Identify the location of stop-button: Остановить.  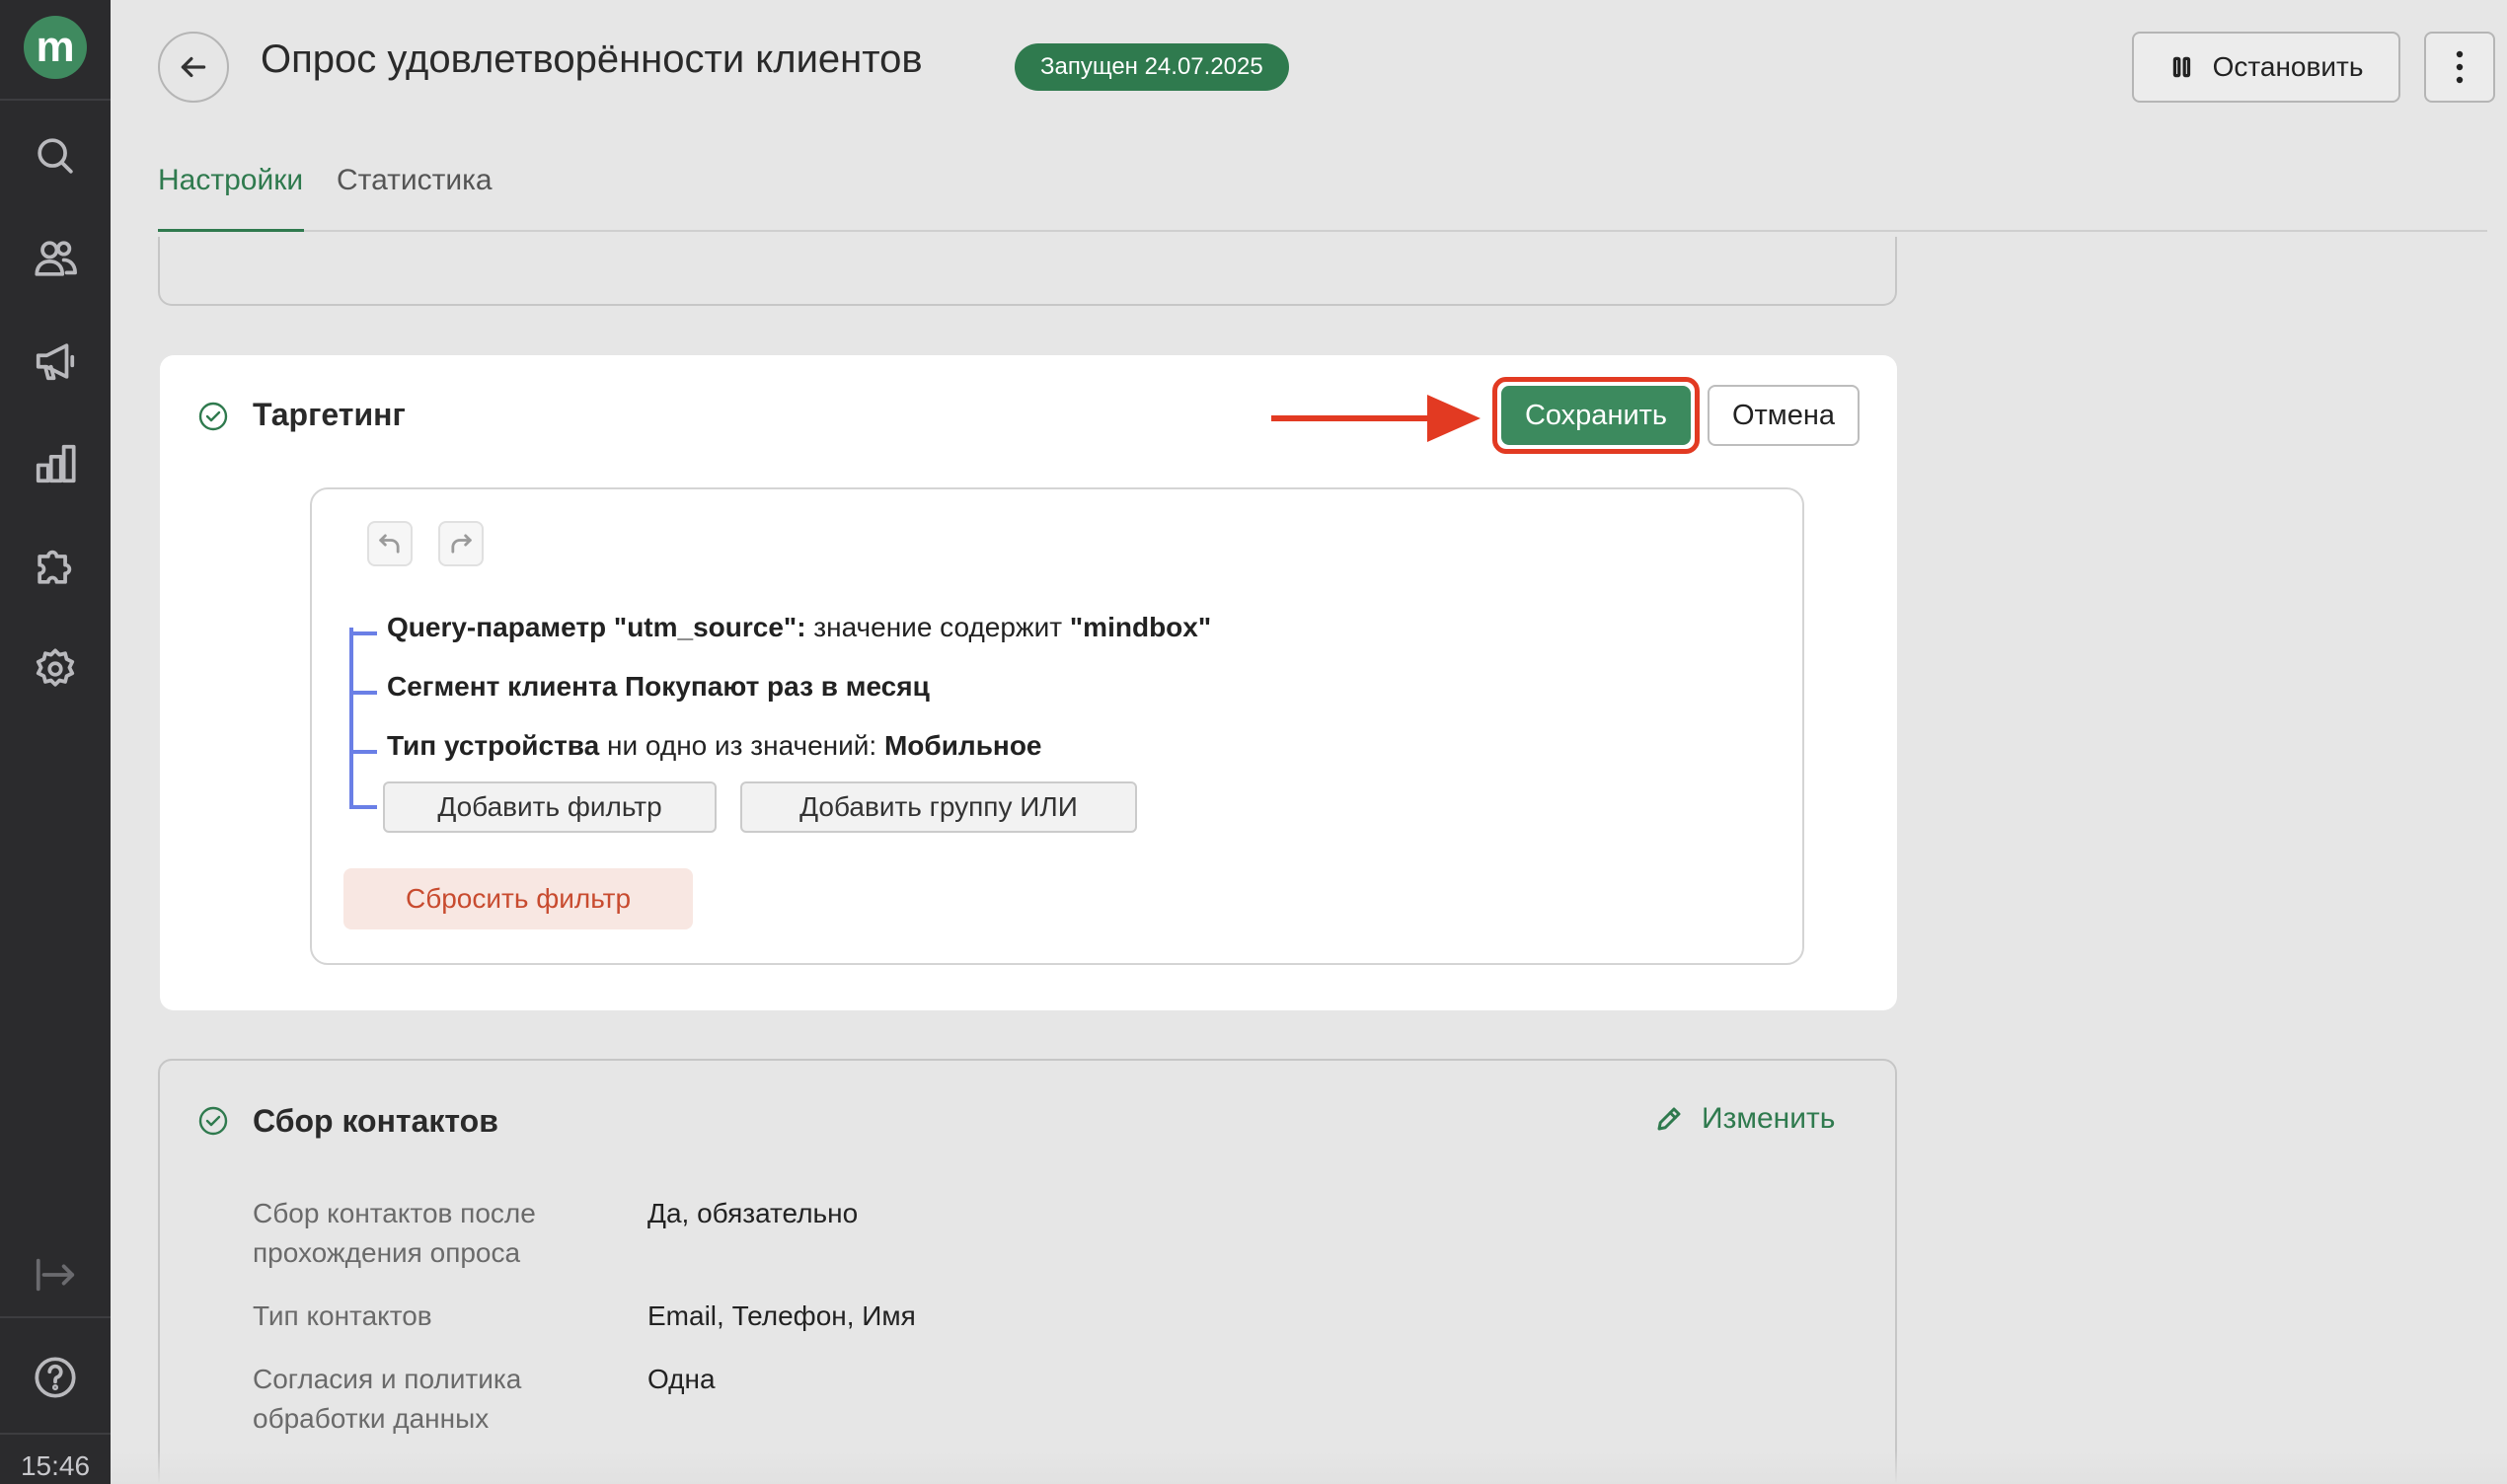
(2266, 67).